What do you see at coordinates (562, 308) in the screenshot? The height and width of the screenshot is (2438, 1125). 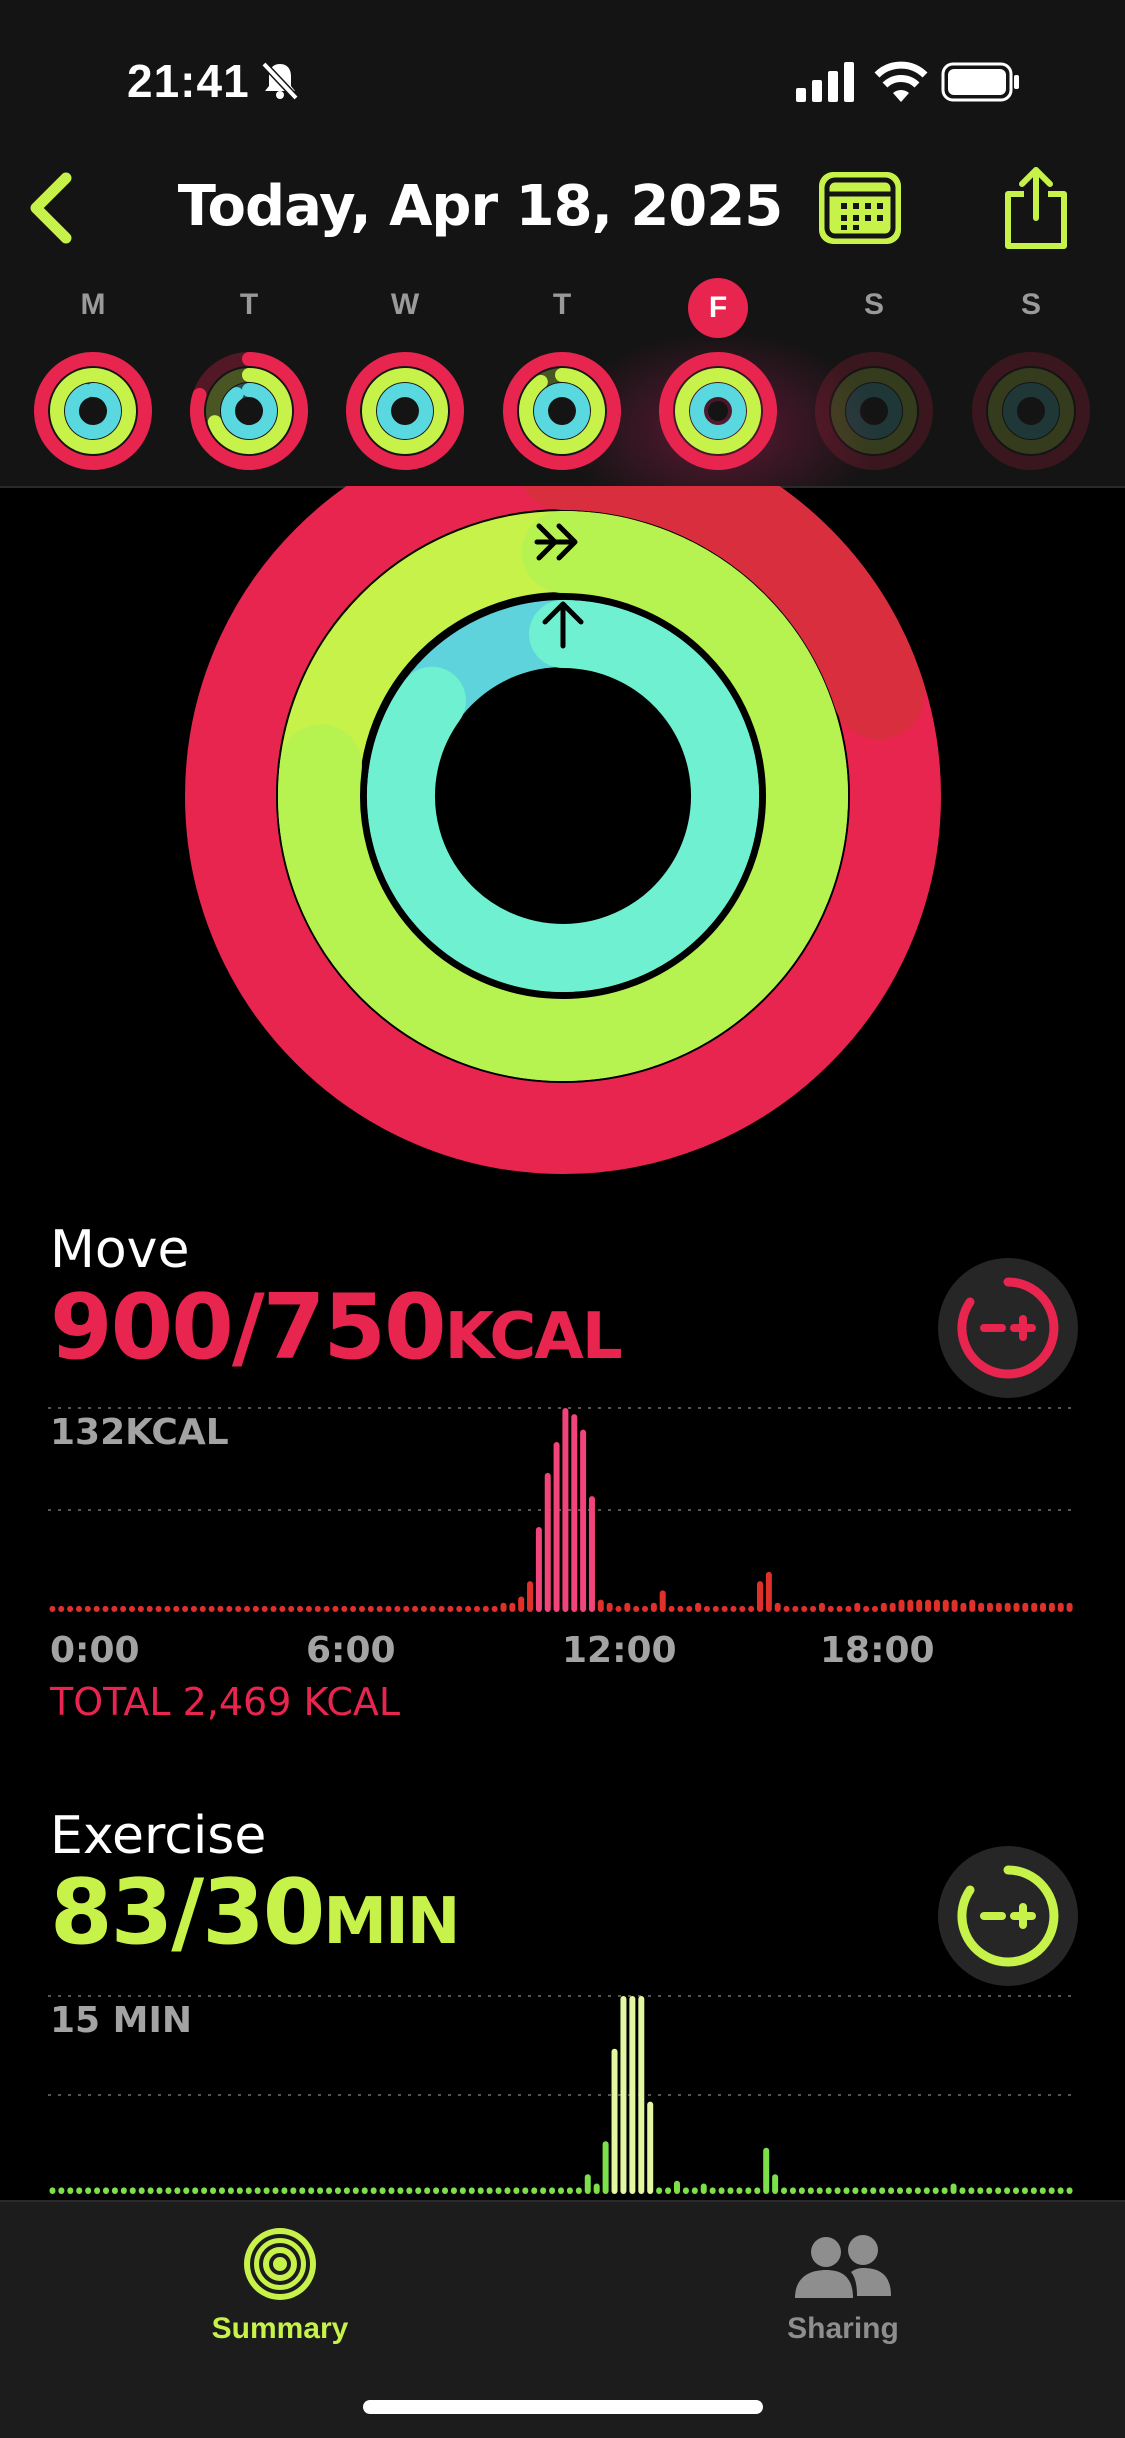 I see `day-label-3: T` at bounding box center [562, 308].